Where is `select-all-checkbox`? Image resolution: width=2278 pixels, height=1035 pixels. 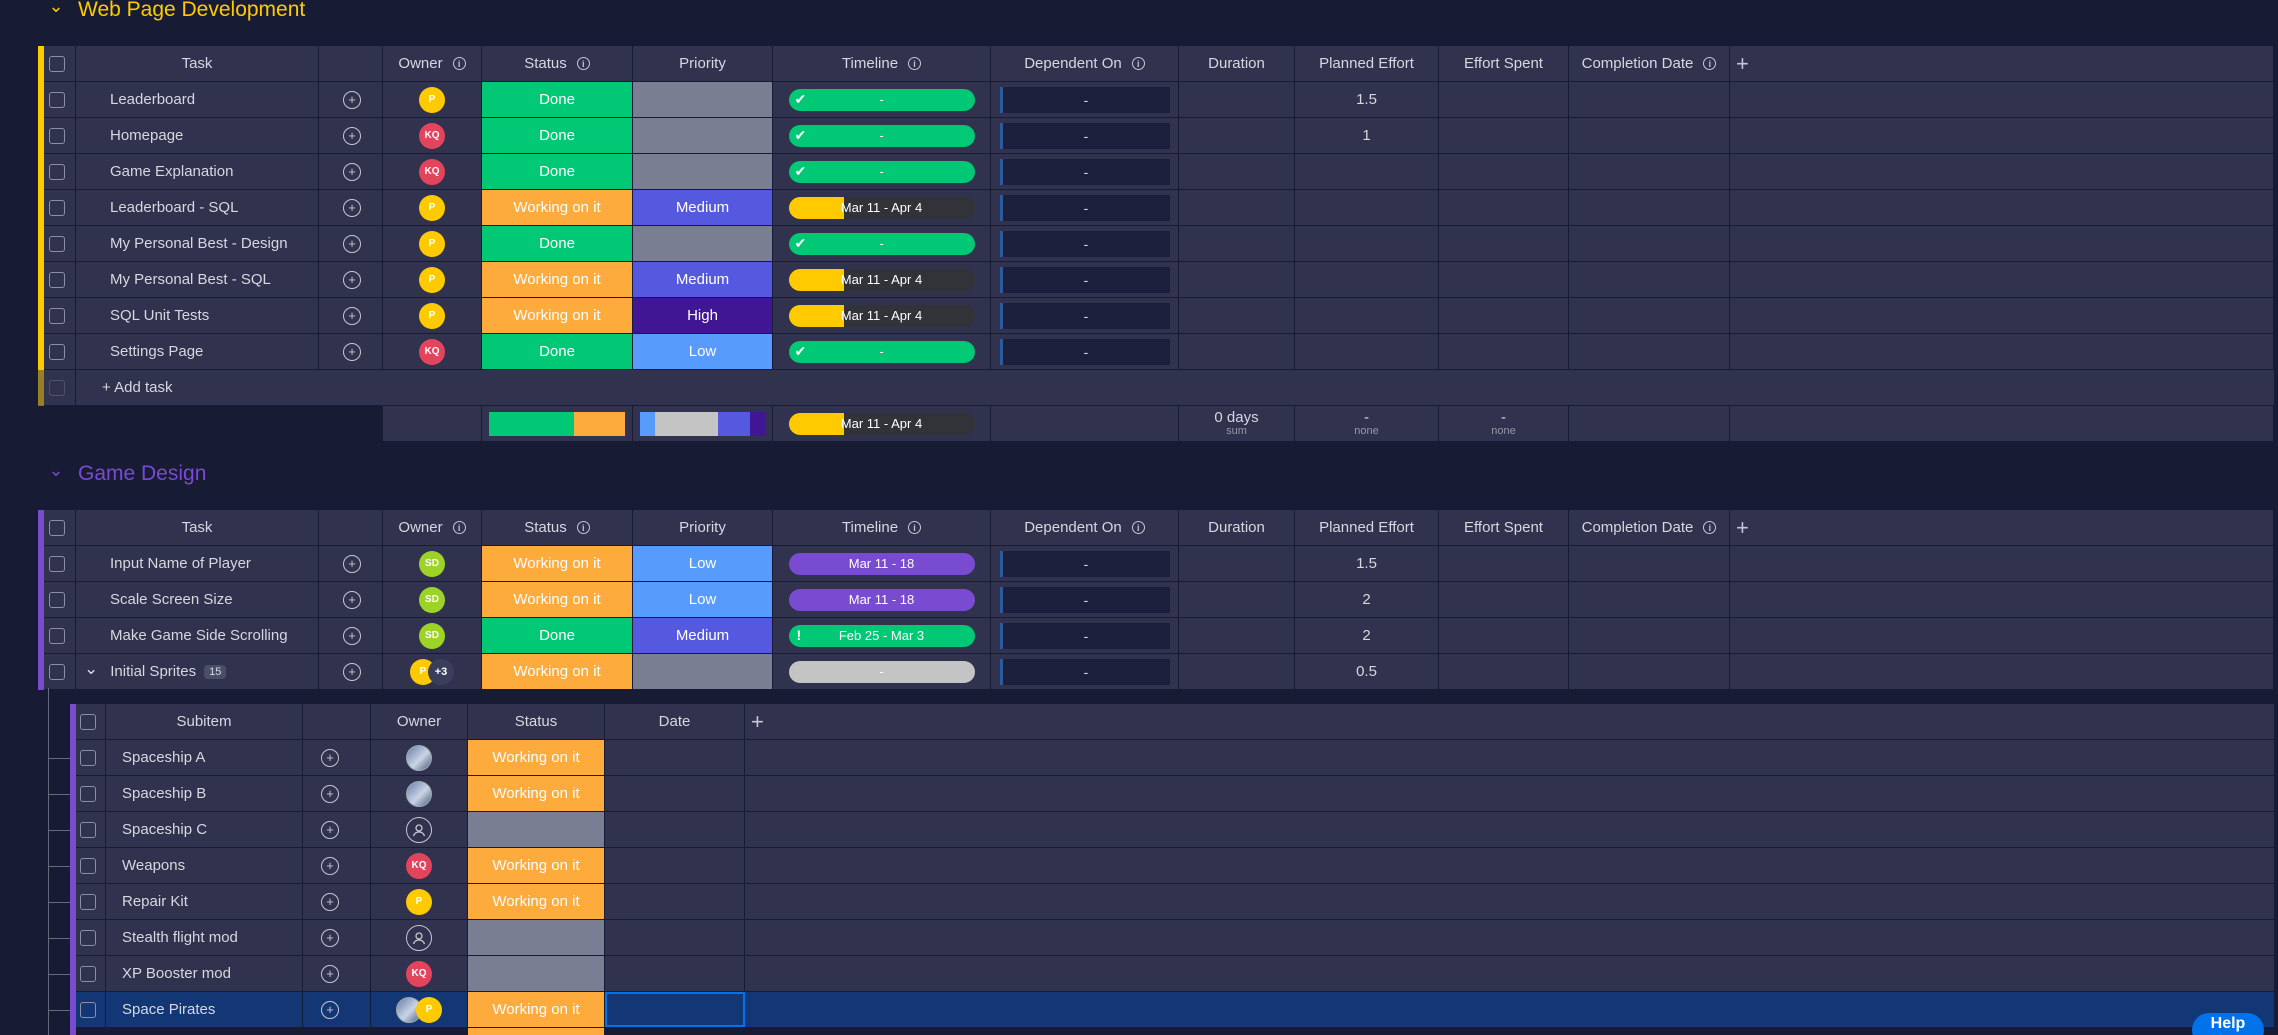
select-all-checkbox is located at coordinates (87, 721).